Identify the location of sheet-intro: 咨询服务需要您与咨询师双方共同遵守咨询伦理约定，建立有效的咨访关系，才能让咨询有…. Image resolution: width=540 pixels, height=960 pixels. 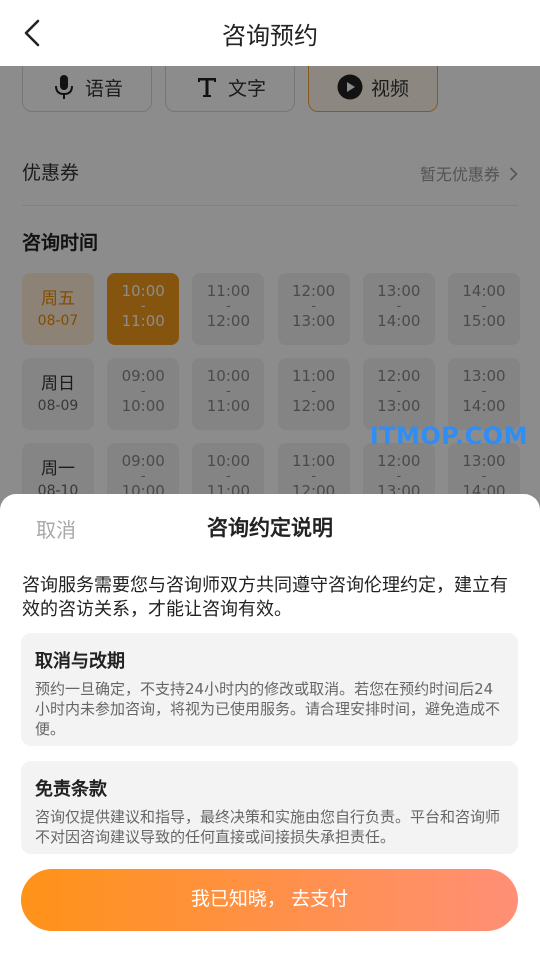
(265, 597).